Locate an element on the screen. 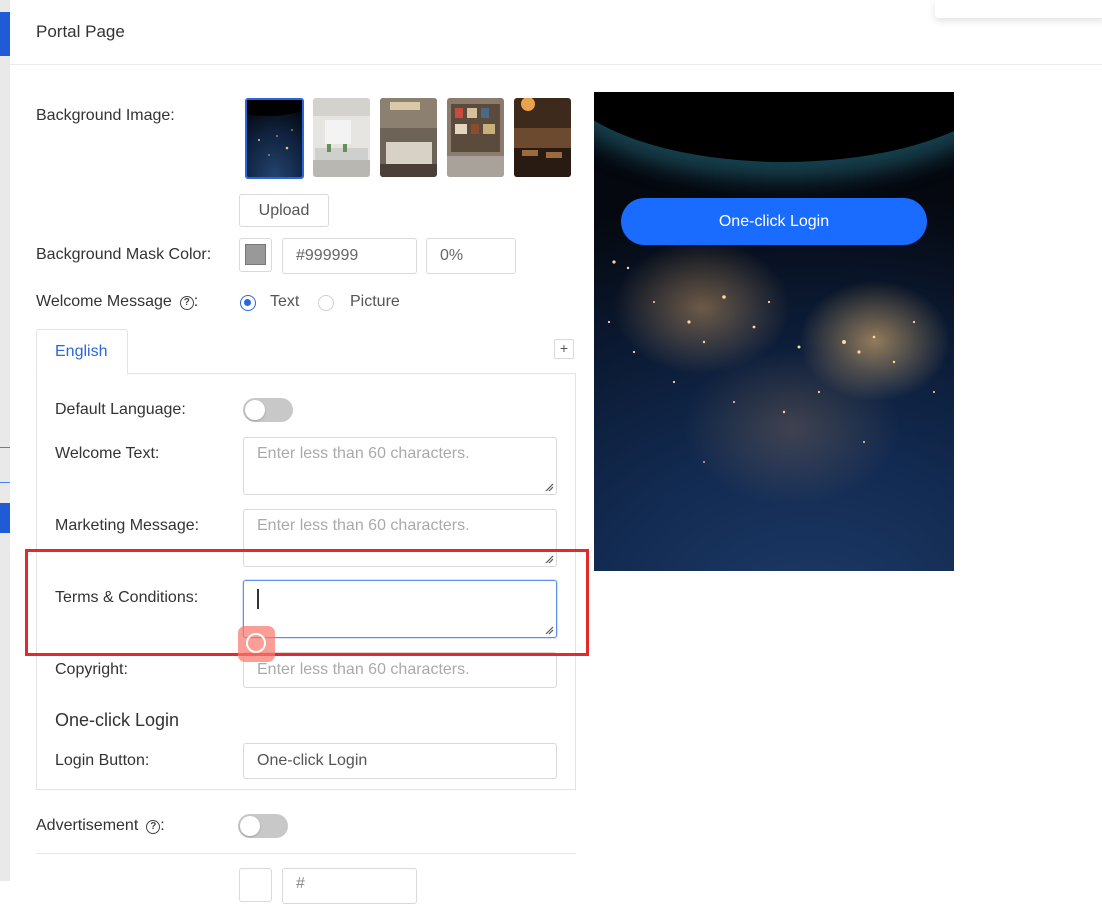 Image resolution: width=1102 pixels, height=904 pixels. background-thumb-meeting-room is located at coordinates (341, 137).